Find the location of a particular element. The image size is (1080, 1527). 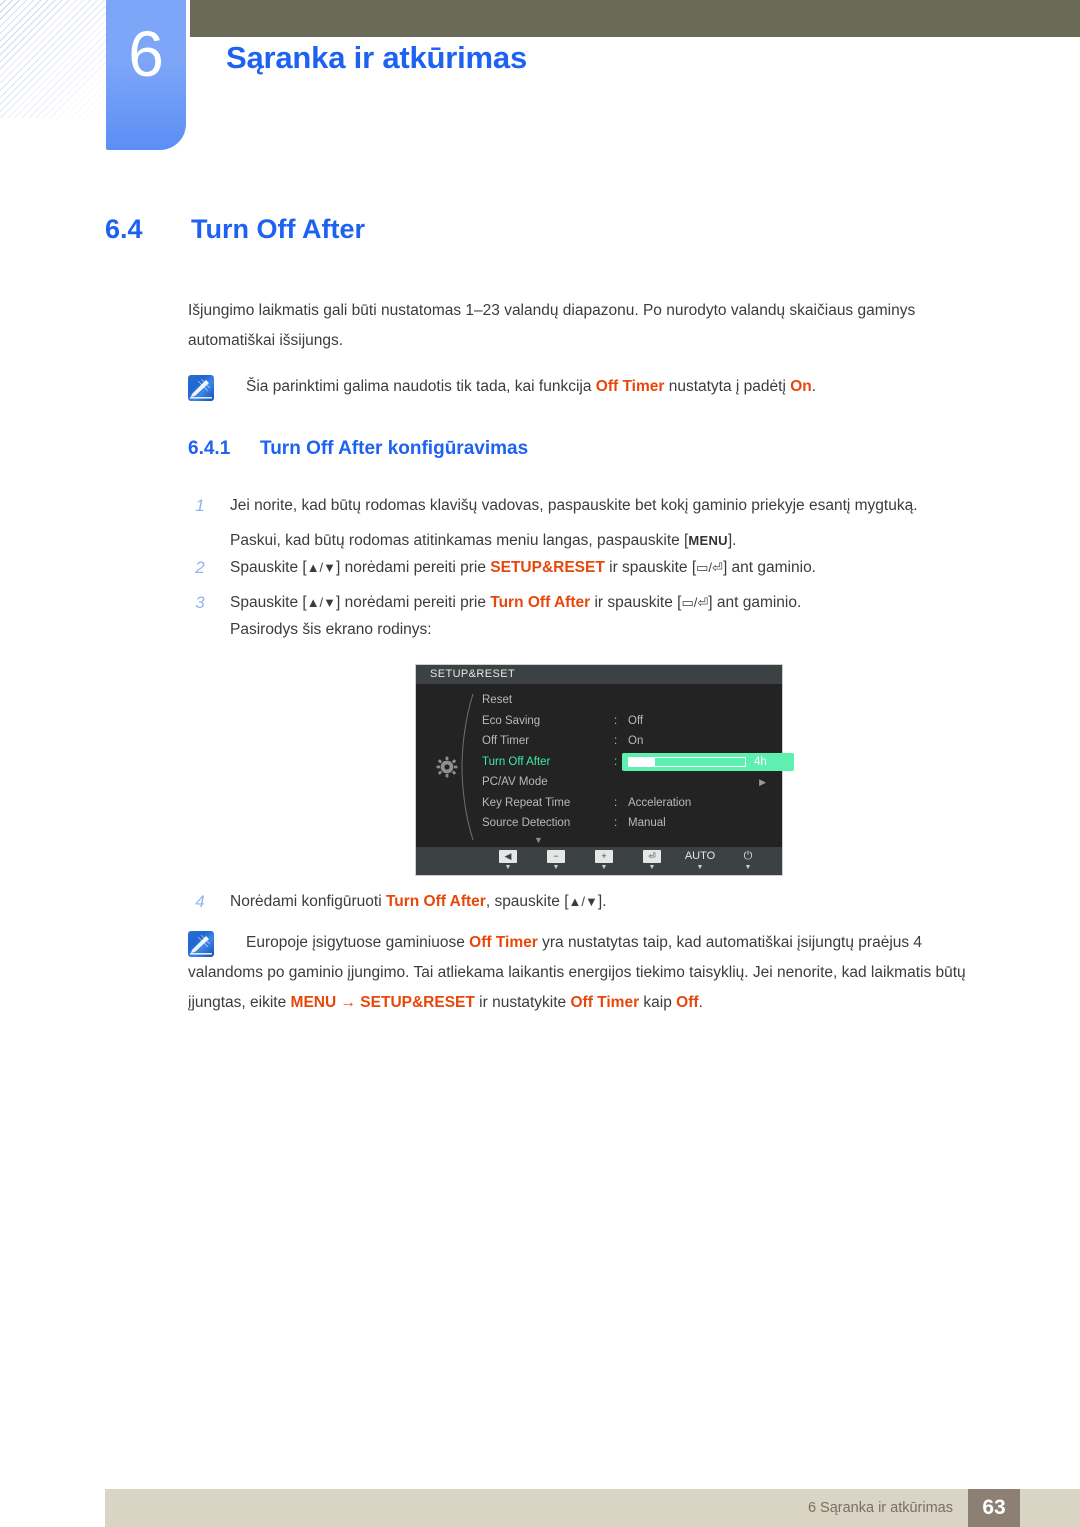

turn-off-after-slider: 4h is located at coordinates (708, 761).